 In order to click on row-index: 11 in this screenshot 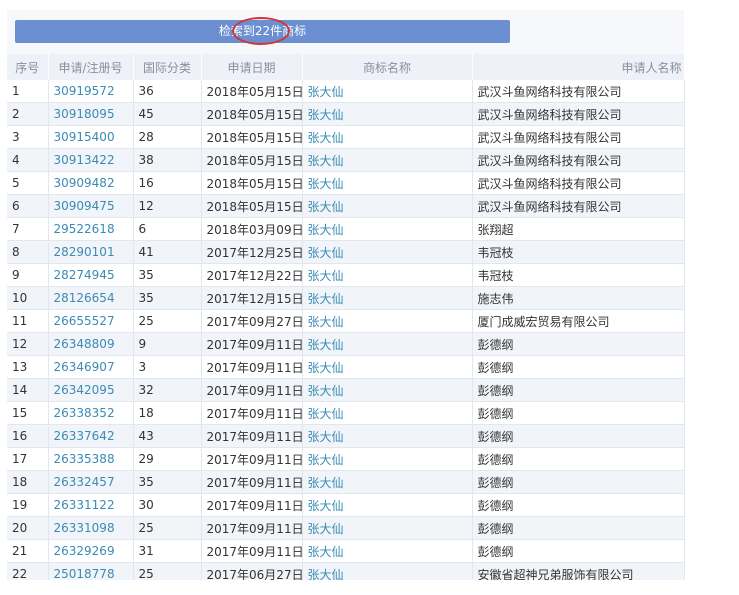, I will do `click(28, 321)`.